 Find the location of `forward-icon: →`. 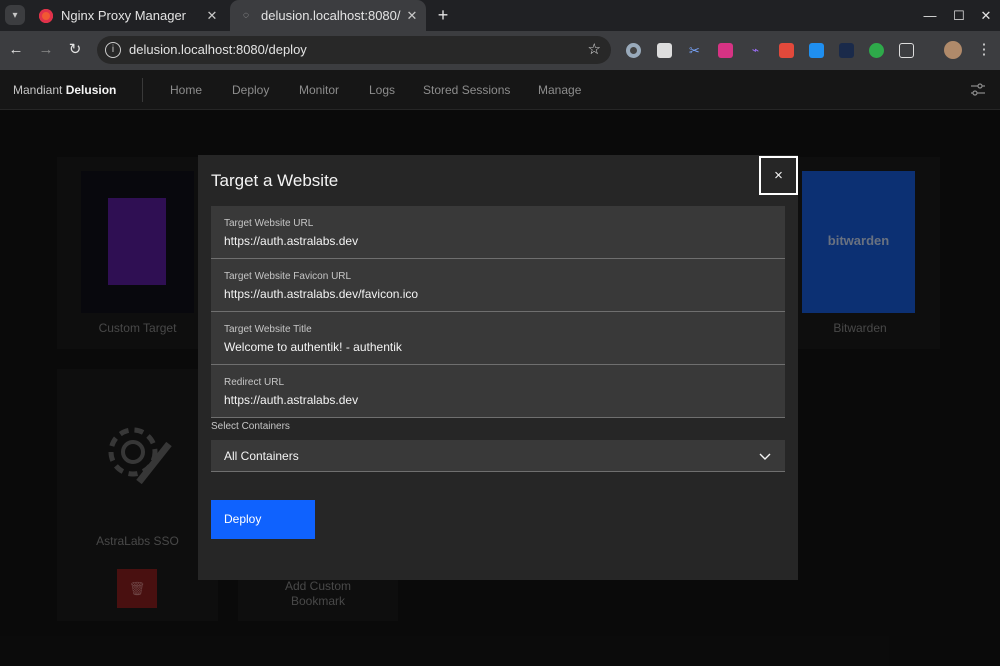

forward-icon: → is located at coordinates (46, 50).